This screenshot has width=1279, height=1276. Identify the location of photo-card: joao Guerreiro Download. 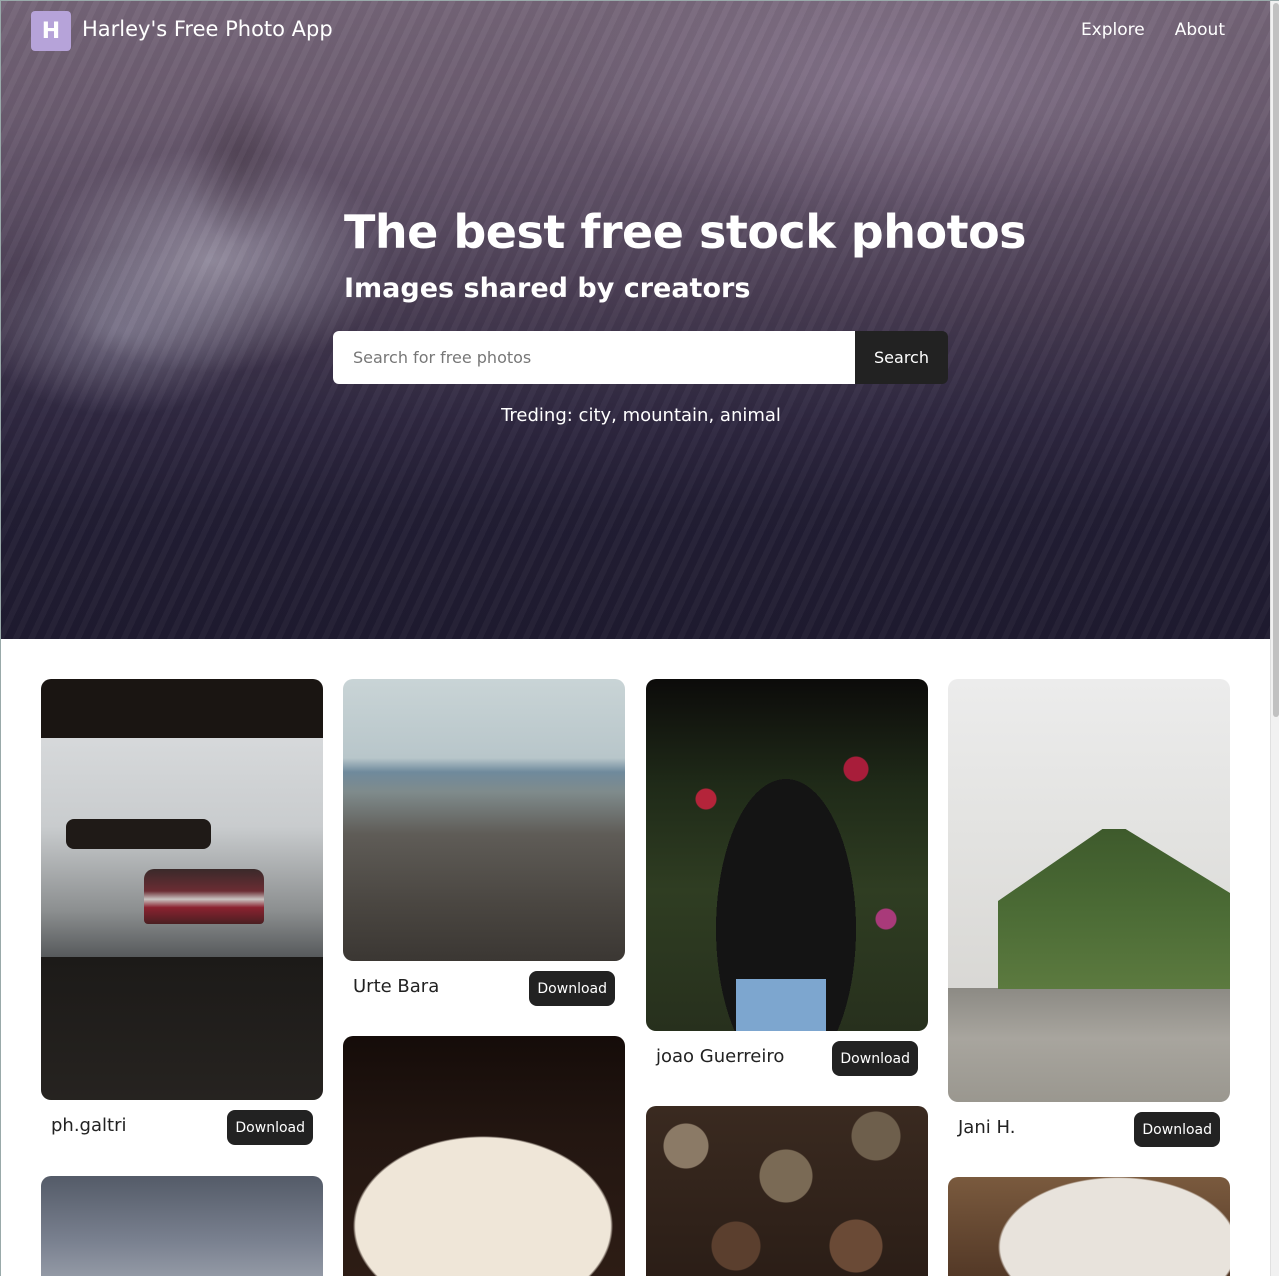
(787, 880).